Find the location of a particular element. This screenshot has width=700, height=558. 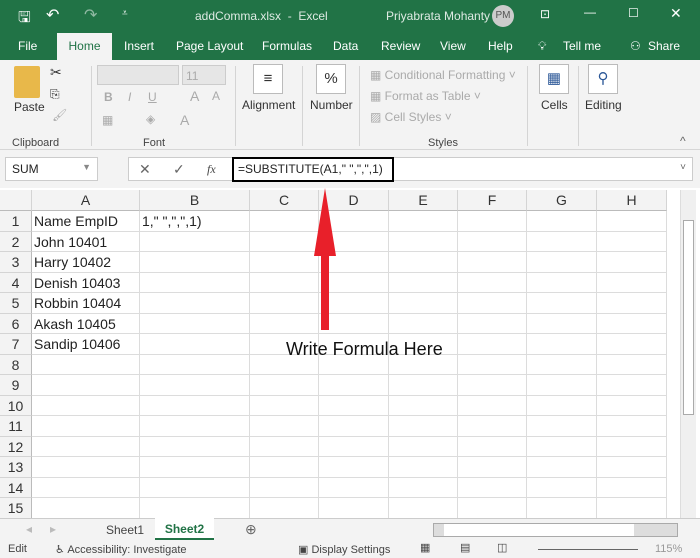

cell-G5 is located at coordinates (562, 303).